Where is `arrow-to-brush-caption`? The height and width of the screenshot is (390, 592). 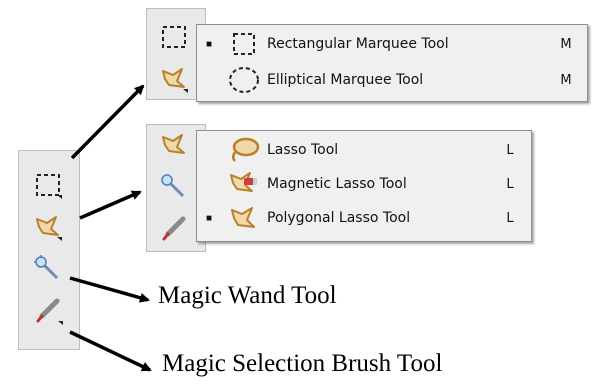
arrow-to-brush-caption is located at coordinates (110, 351).